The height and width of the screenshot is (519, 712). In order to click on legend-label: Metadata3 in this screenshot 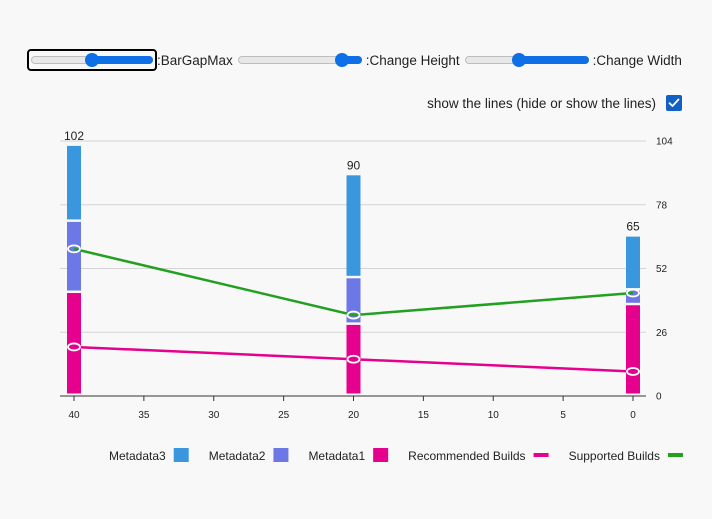, I will do `click(137, 456)`.